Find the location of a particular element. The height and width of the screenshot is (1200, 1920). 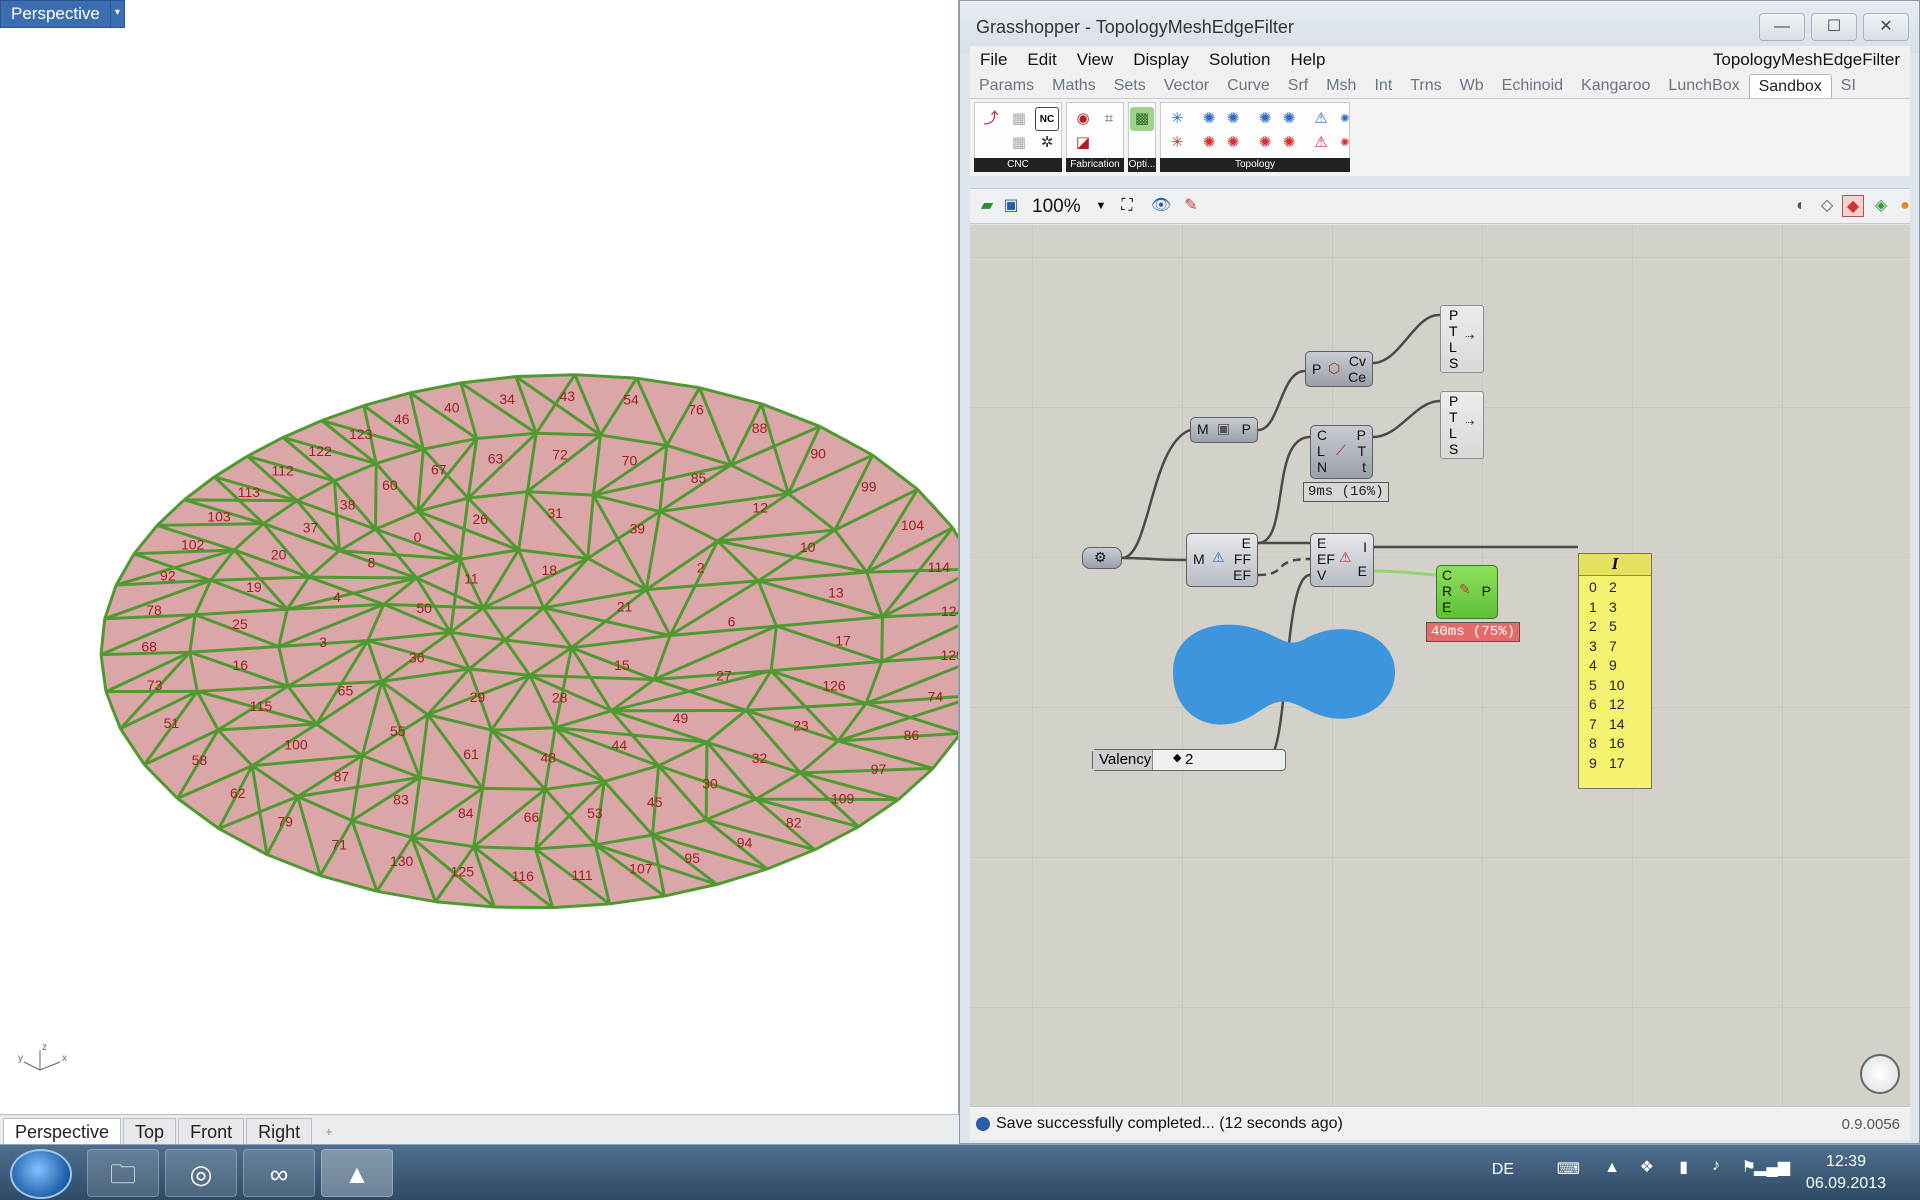

flatten-icon: ◪ is located at coordinates (1083, 143).